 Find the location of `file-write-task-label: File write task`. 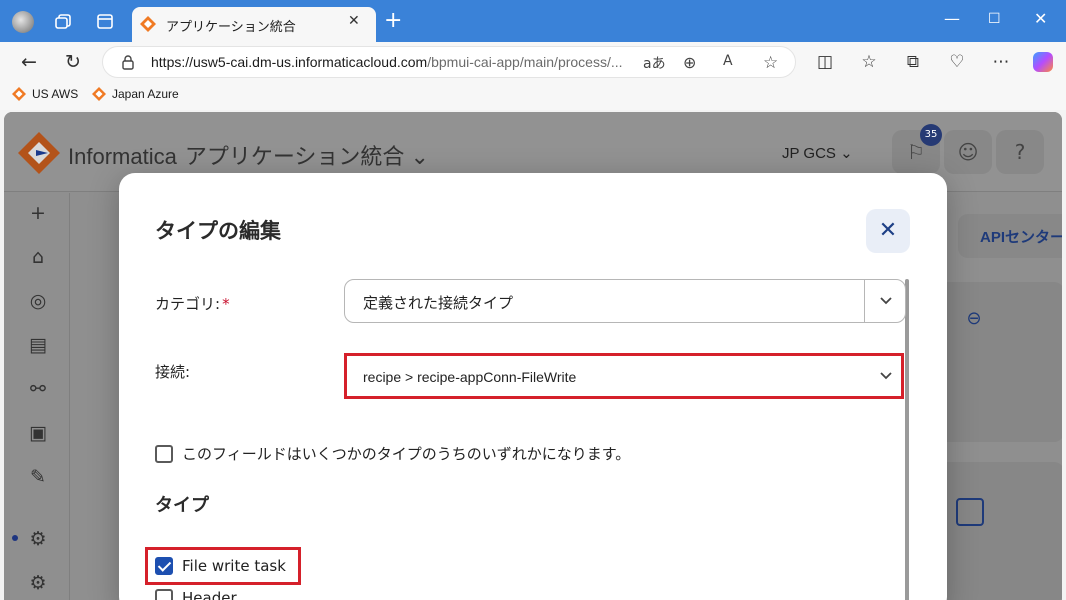

file-write-task-label: File write task is located at coordinates (234, 566).